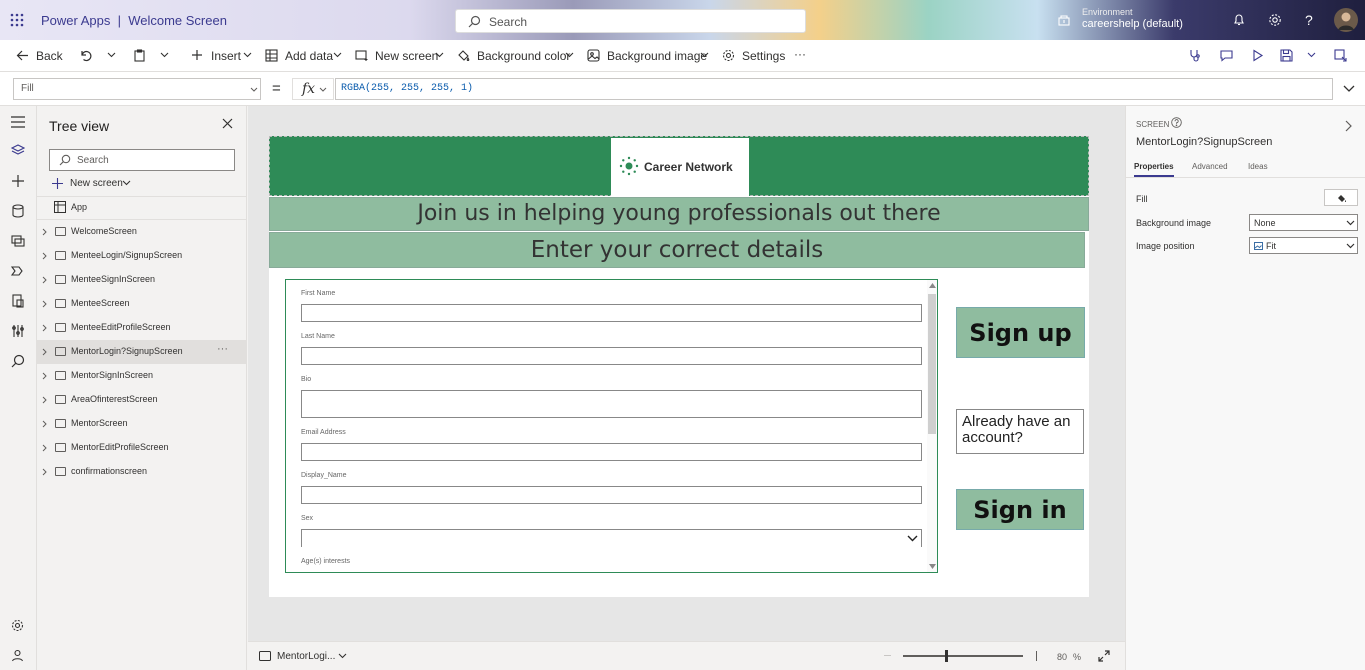 The image size is (1365, 670). What do you see at coordinates (1311, 55) in the screenshot?
I see `save-chevron-down-icon` at bounding box center [1311, 55].